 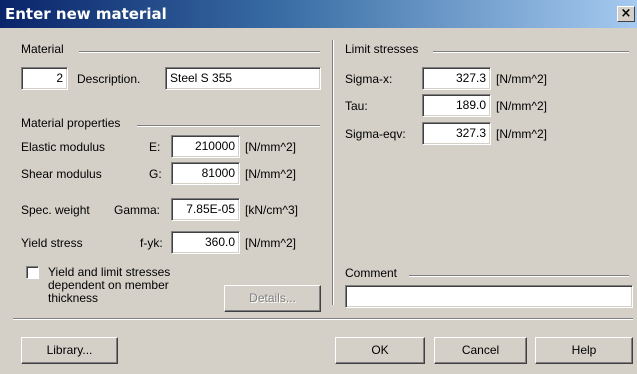 What do you see at coordinates (521, 134) in the screenshot?
I see `sigma-eqv-unit: [N/mm^2]` at bounding box center [521, 134].